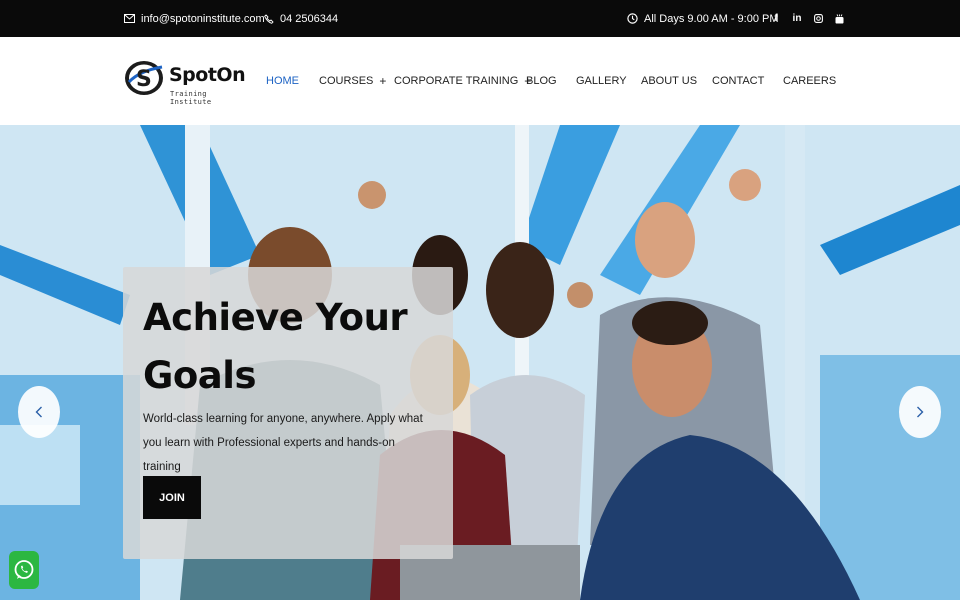 This screenshot has height=600, width=960. Describe the element at coordinates (172, 497) in the screenshot. I see `join-button: JOIN` at that location.